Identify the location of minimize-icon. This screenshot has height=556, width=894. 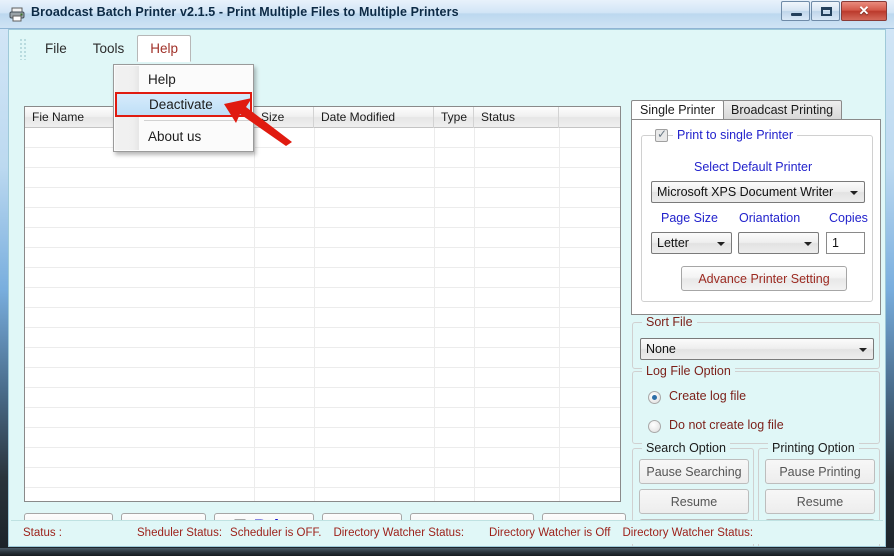
(796, 14).